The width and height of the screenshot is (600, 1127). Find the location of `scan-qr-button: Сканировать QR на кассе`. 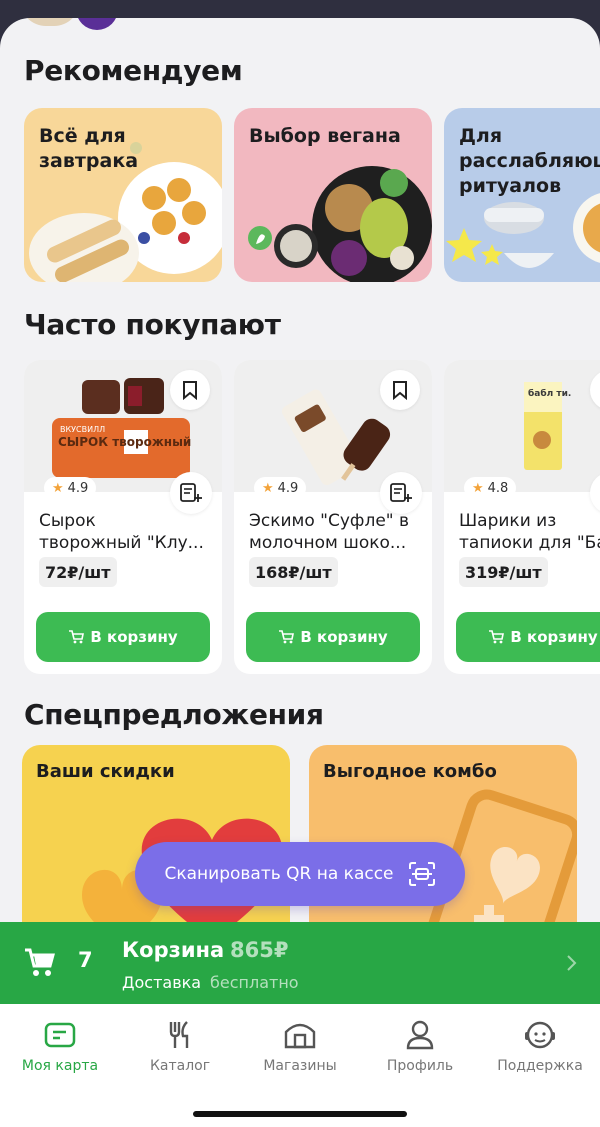

scan-qr-button: Сканировать QR на кассе is located at coordinates (300, 874).